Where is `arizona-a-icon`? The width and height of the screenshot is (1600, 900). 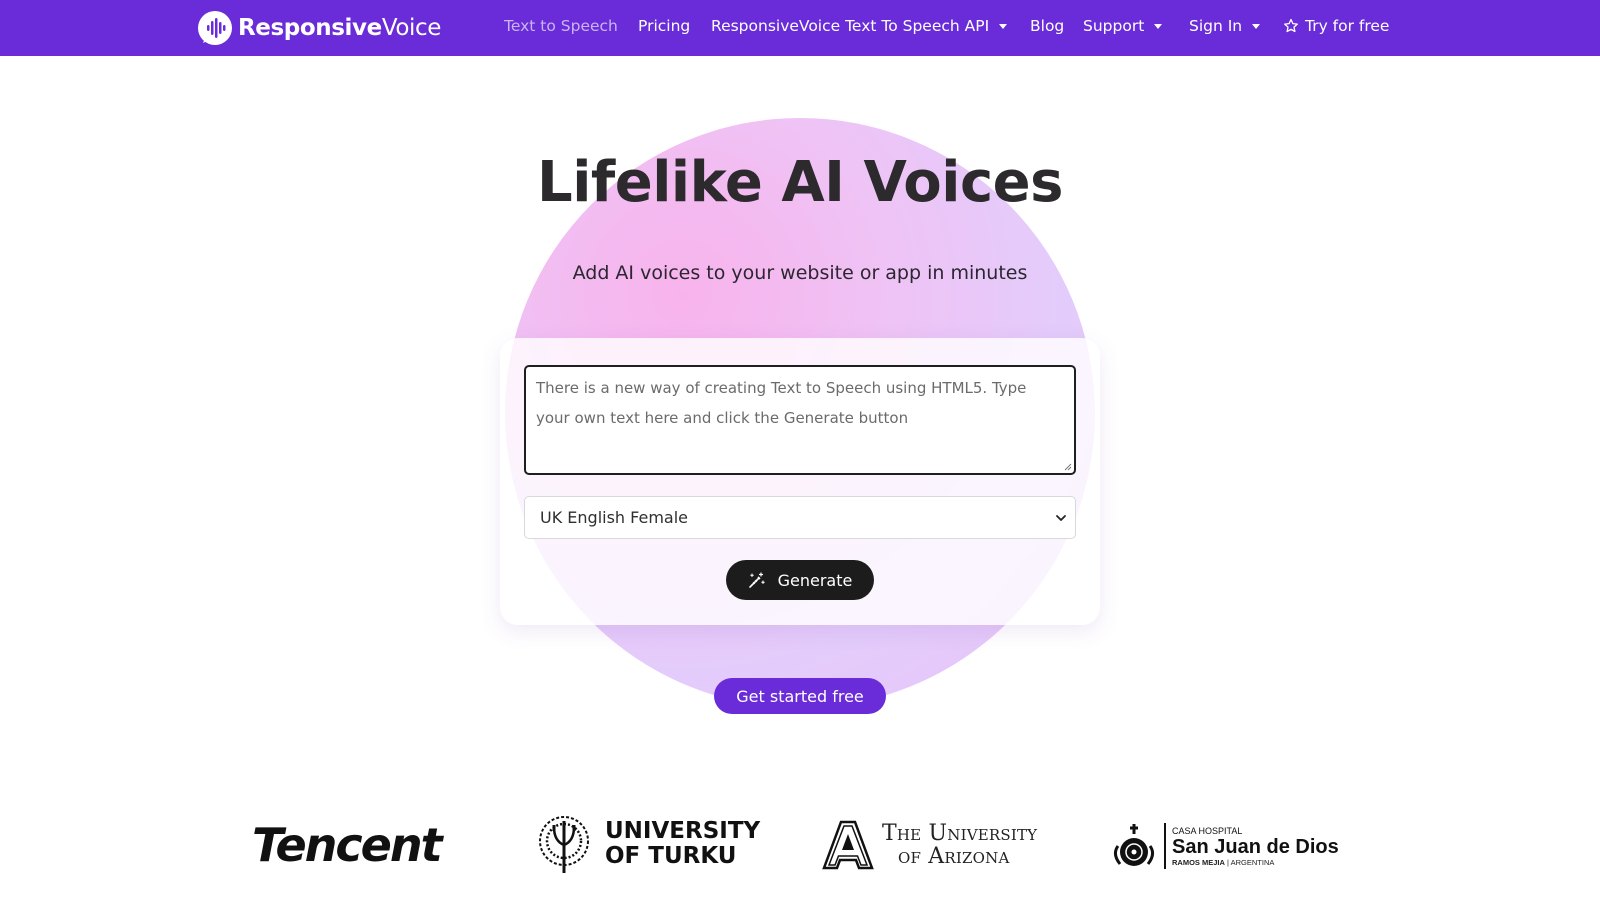 arizona-a-icon is located at coordinates (848, 845).